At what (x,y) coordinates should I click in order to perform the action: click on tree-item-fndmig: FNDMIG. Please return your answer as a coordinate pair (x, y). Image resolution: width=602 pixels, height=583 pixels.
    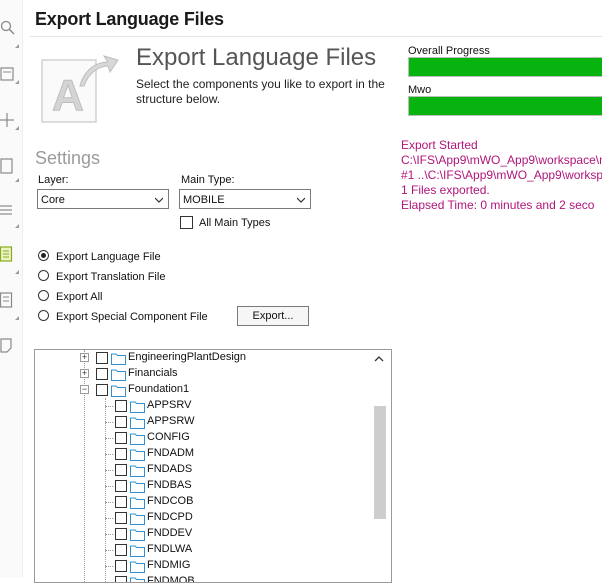
    Looking at the image, I should click on (205, 566).